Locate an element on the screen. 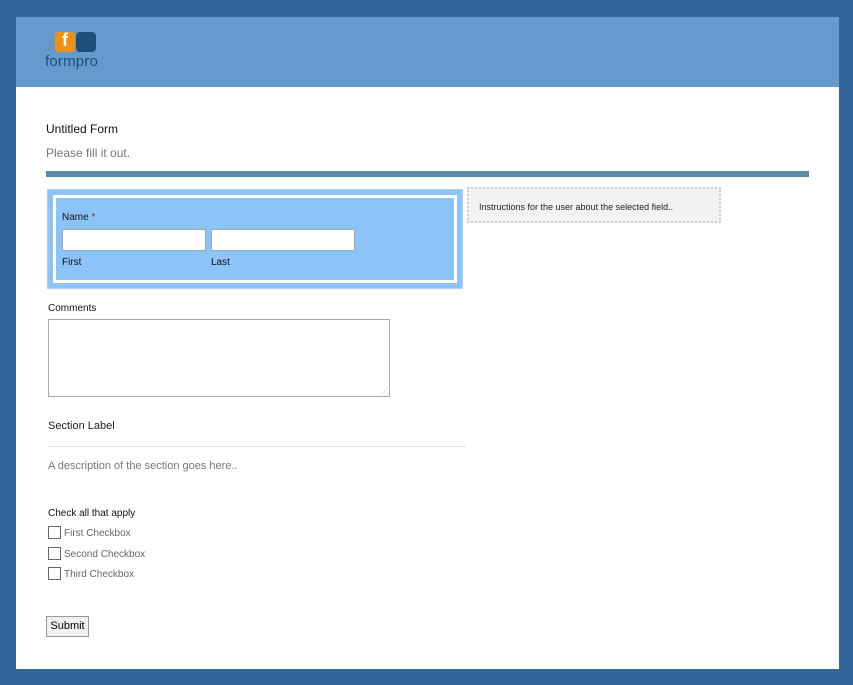  second-checkbox is located at coordinates (54, 553).